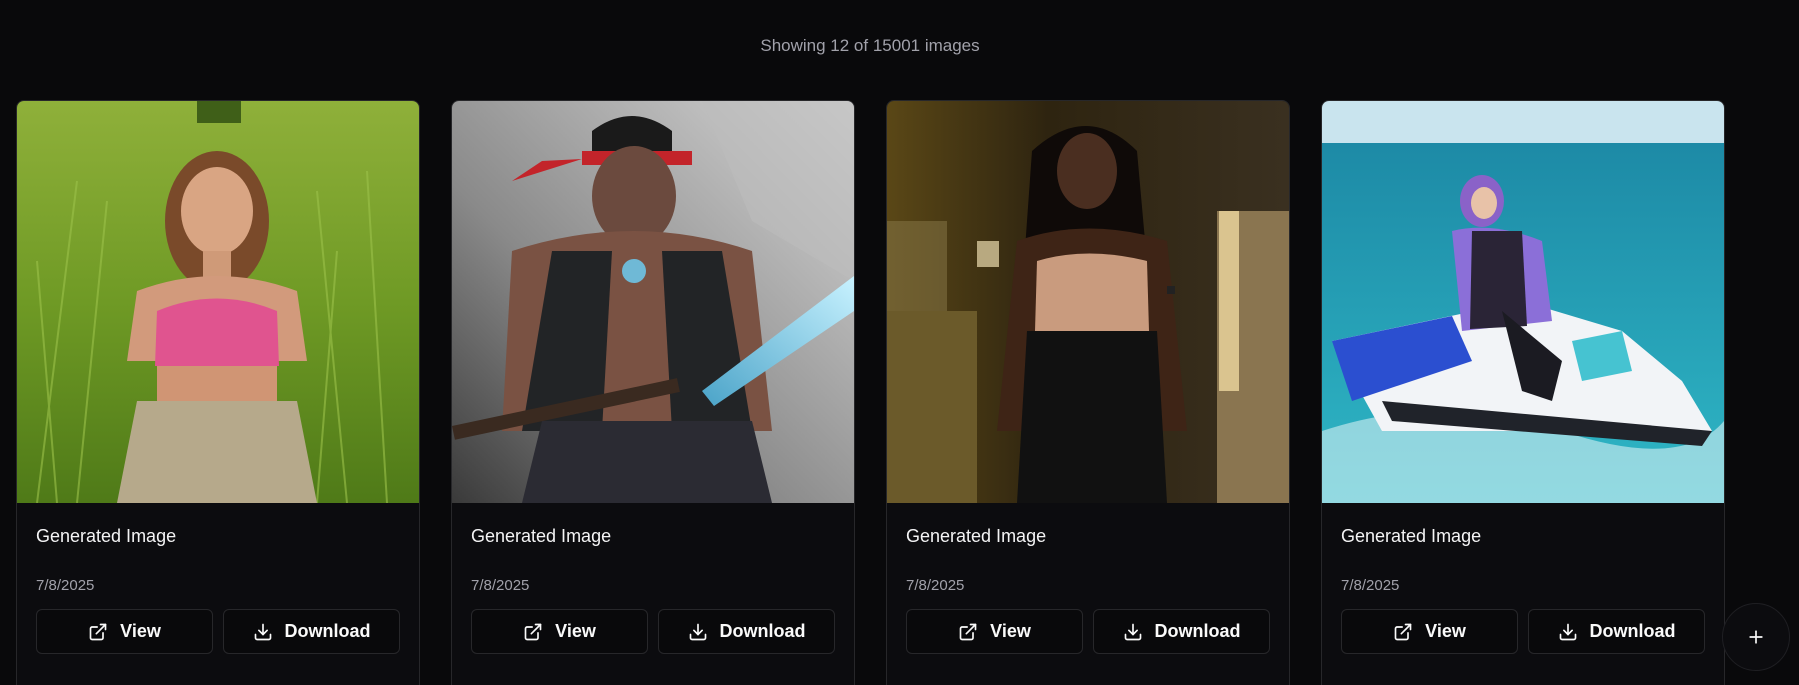 The image size is (1799, 685). I want to click on plus-icon, so click(1756, 637).